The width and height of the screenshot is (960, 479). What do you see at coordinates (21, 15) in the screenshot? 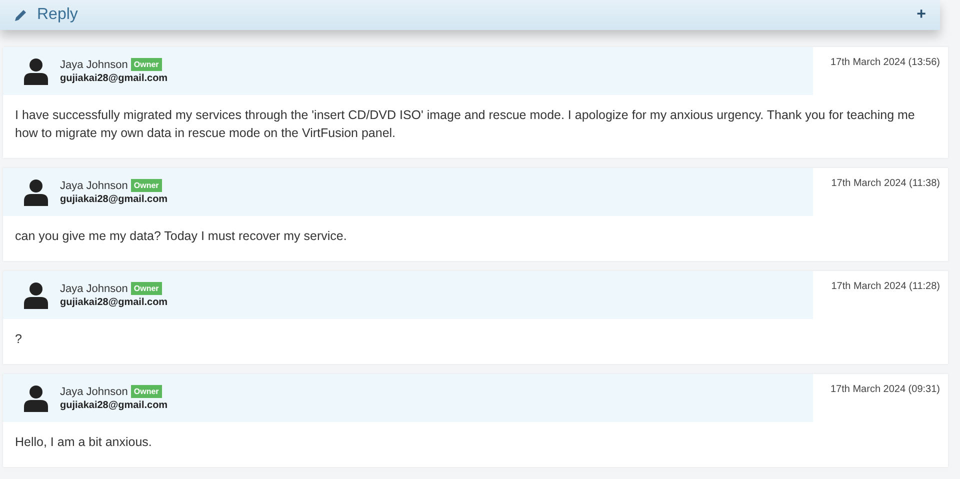
I see `pencil-icon` at bounding box center [21, 15].